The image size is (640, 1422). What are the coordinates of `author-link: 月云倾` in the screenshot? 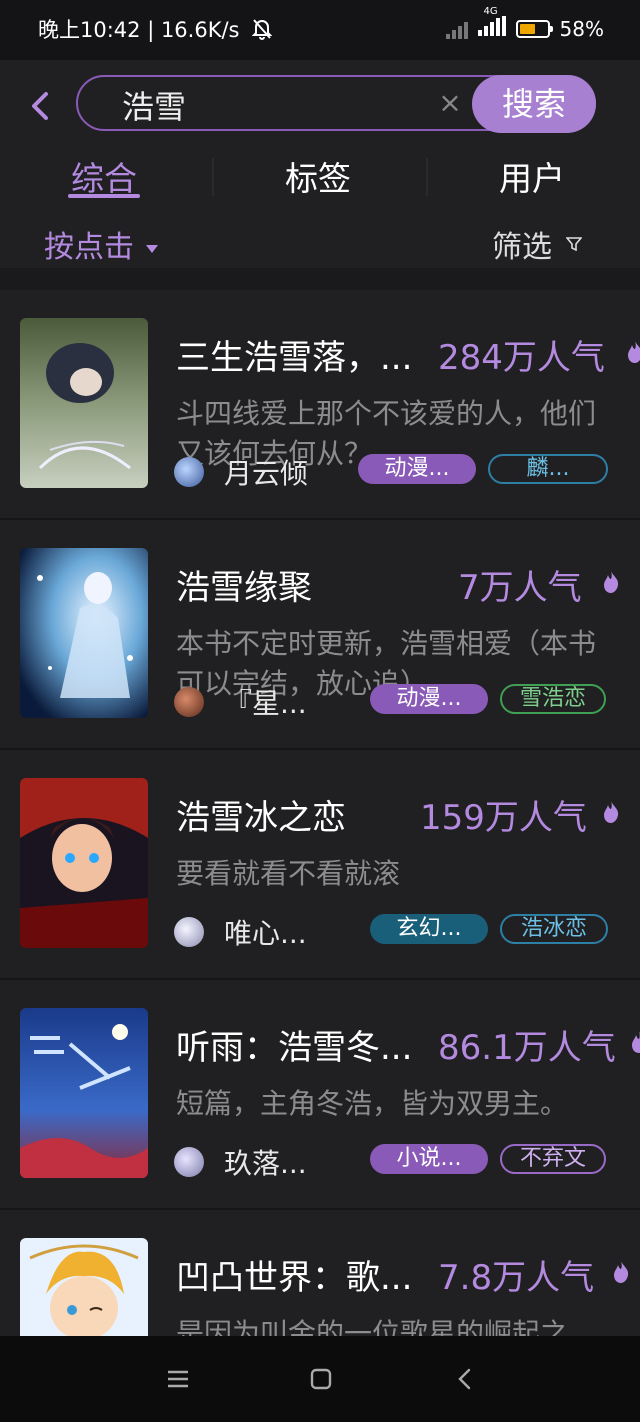 It's located at (264, 472).